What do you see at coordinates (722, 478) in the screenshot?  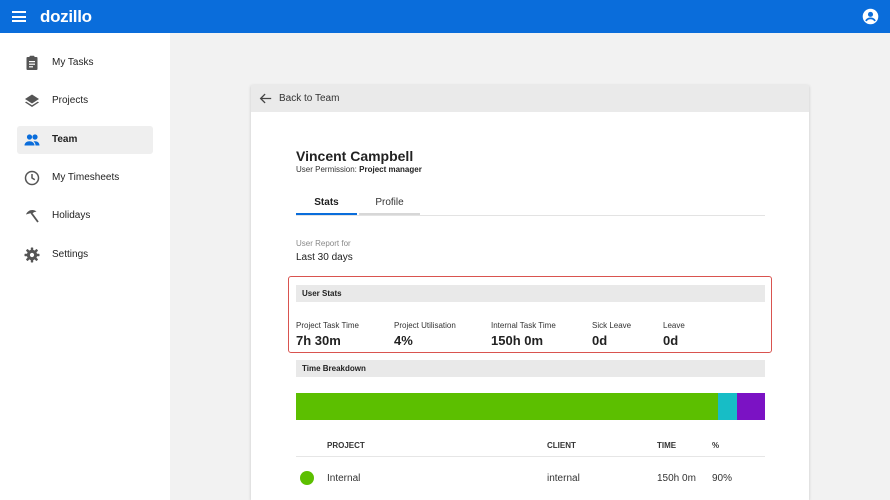 I see `table-cell-percent: 90%` at bounding box center [722, 478].